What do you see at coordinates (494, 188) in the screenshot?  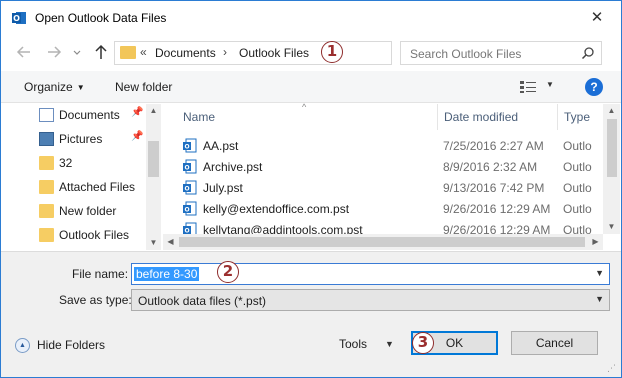 I see `file-date: 9/13/2016 7:42 PM` at bounding box center [494, 188].